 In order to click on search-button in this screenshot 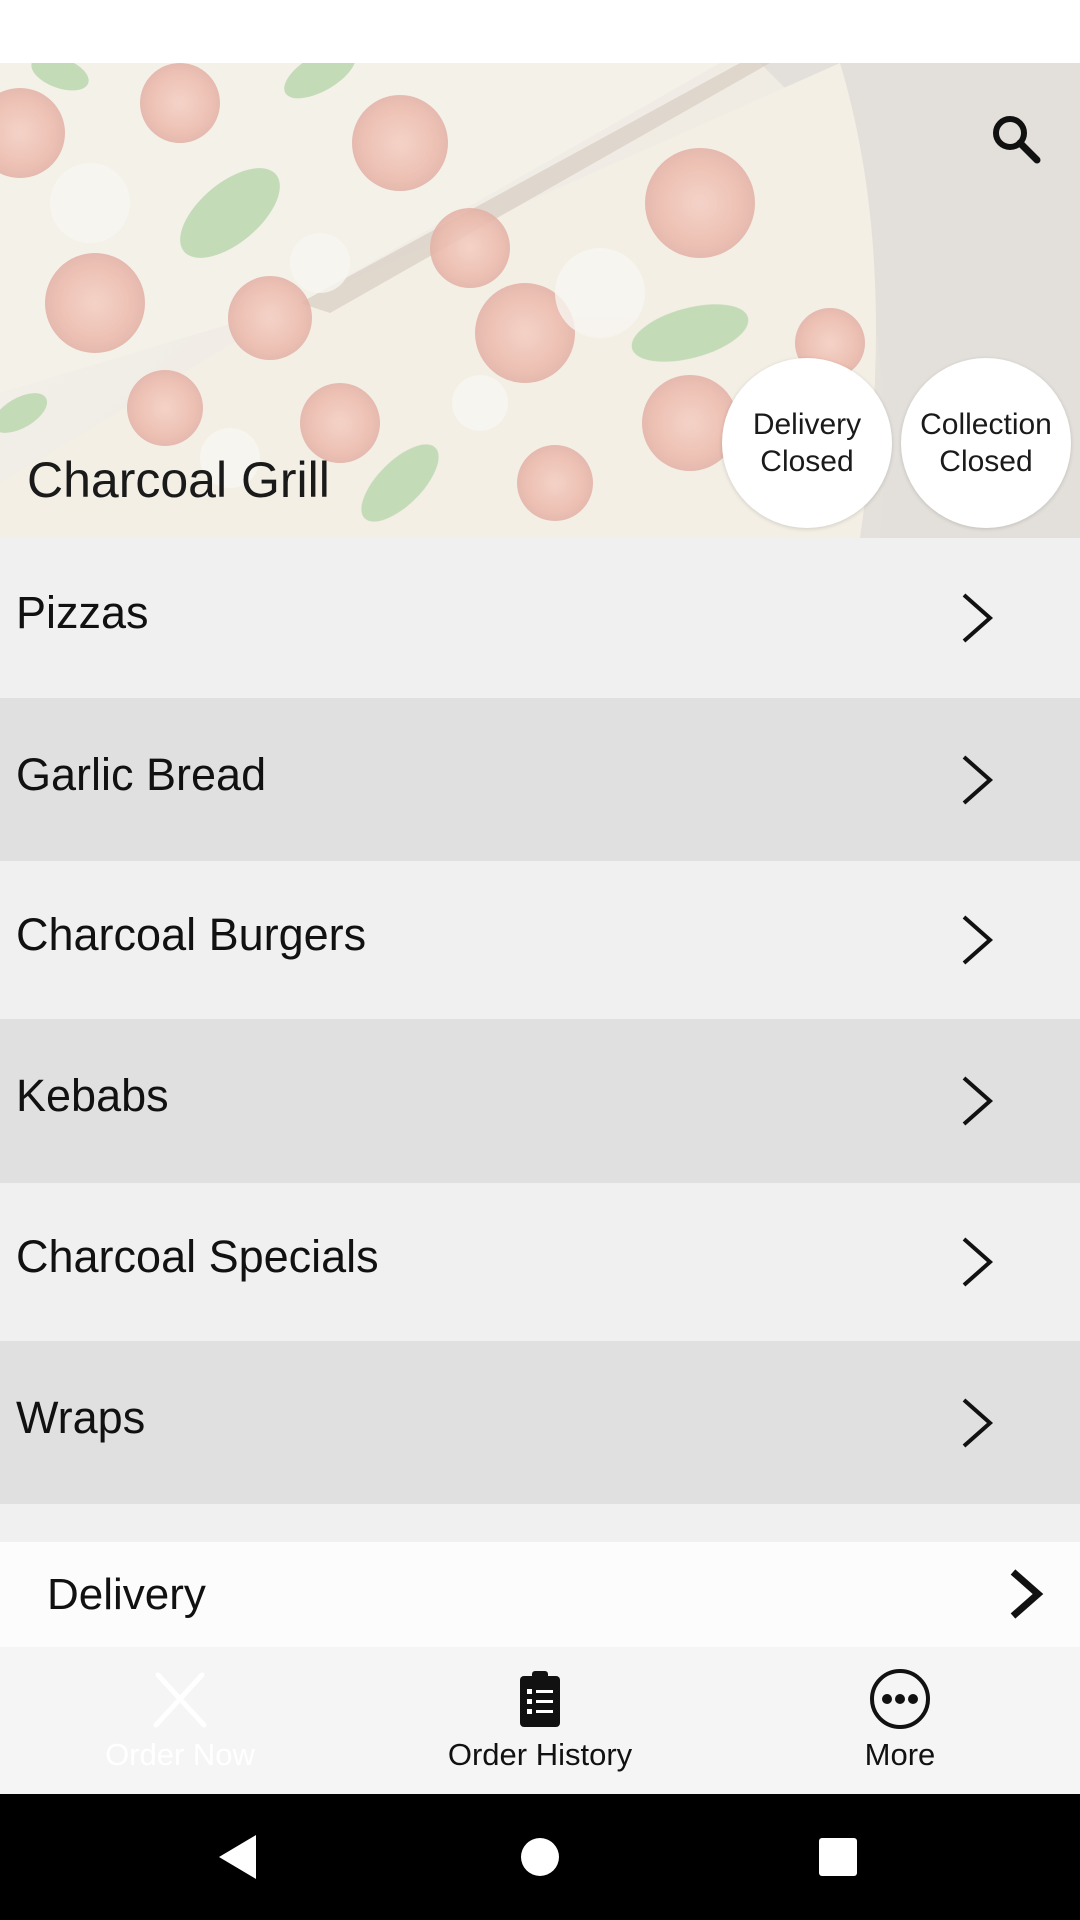, I will do `click(1016, 139)`.